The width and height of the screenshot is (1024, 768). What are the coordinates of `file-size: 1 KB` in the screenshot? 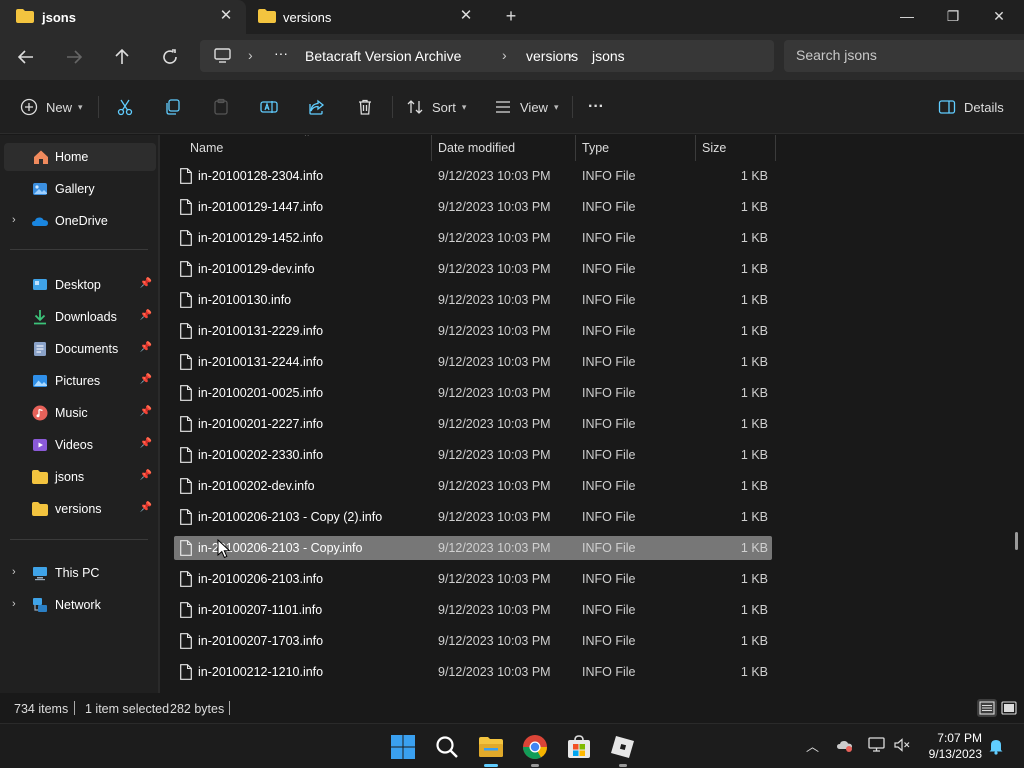 It's located at (754, 300).